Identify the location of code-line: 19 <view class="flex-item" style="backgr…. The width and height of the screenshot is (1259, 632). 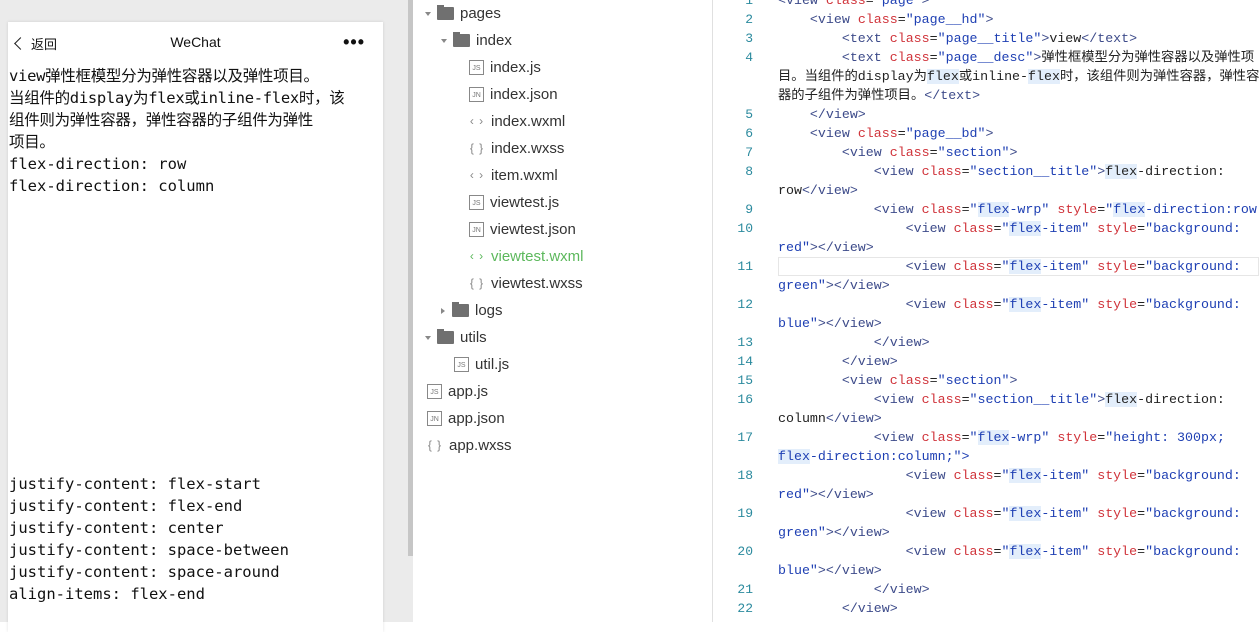
(986, 513).